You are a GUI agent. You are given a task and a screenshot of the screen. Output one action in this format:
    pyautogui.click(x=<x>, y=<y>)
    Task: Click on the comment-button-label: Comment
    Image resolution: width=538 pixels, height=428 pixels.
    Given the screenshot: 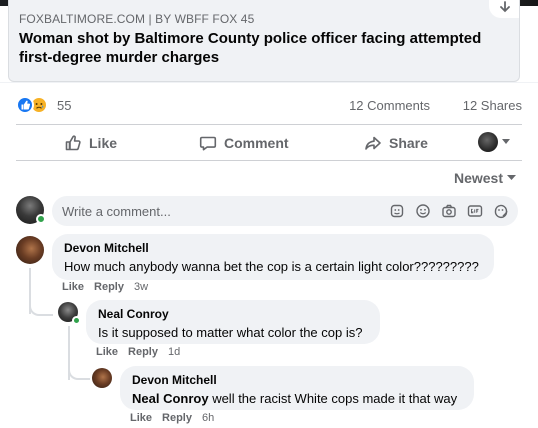 What is the action you would take?
    pyautogui.click(x=256, y=143)
    